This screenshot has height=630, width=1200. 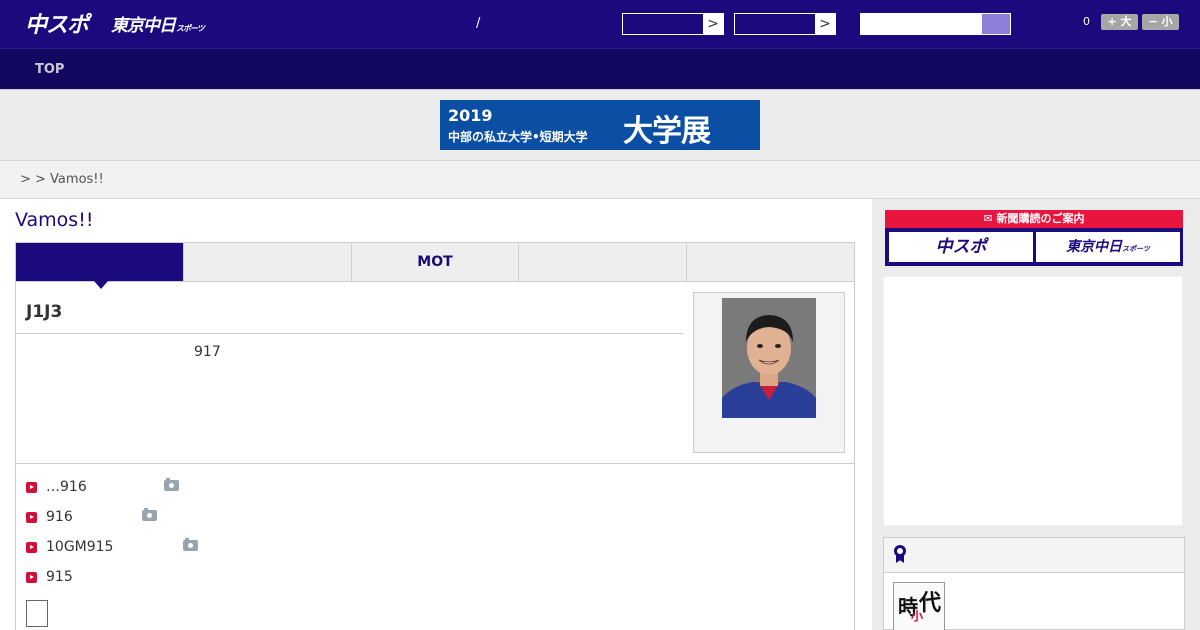 I want to click on top-header: 中スポ 東京中日スポーツ / > > 0 + 大 − 小, so click(x=600, y=24).